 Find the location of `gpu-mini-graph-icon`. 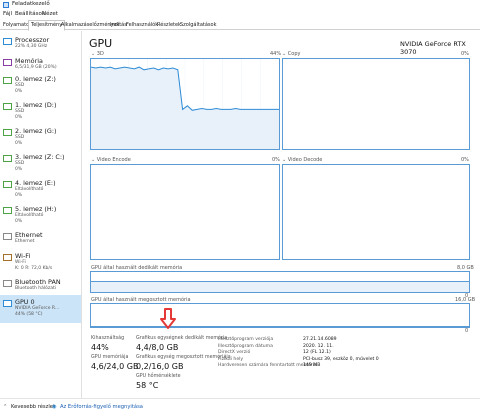

gpu-mini-graph-icon is located at coordinates (7, 303).